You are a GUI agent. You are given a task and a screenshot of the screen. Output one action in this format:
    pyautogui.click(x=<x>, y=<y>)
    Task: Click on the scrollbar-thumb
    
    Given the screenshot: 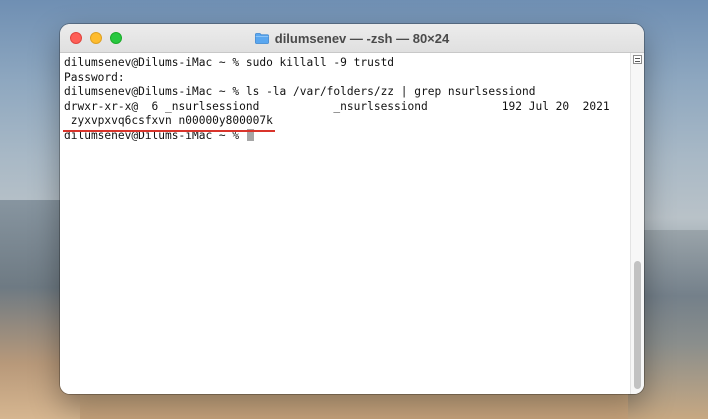 What is the action you would take?
    pyautogui.click(x=637, y=325)
    